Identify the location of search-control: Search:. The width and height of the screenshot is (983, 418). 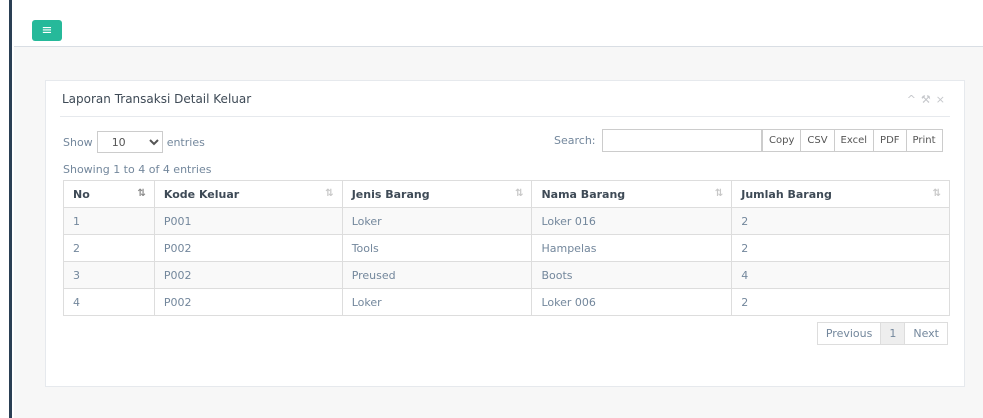
(658, 140).